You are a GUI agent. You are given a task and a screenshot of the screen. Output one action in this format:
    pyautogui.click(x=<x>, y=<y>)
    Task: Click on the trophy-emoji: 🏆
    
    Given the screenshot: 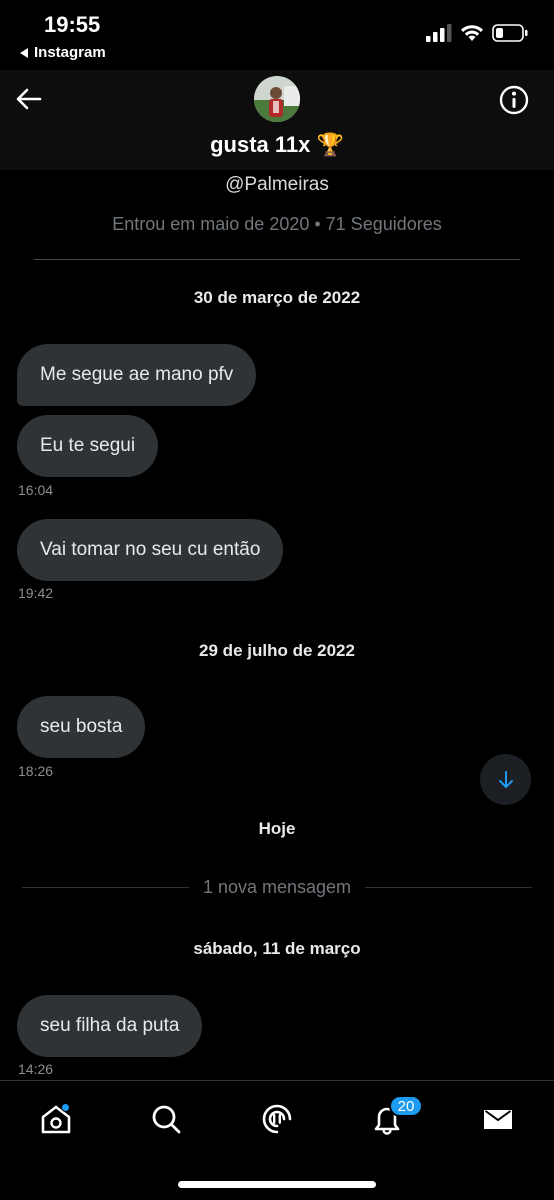 What is the action you would take?
    pyautogui.click(x=330, y=144)
    